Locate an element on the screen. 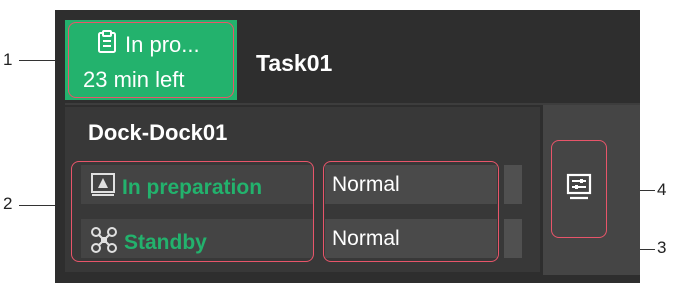 The width and height of the screenshot is (674, 285). highlight-value-column is located at coordinates (411, 211).